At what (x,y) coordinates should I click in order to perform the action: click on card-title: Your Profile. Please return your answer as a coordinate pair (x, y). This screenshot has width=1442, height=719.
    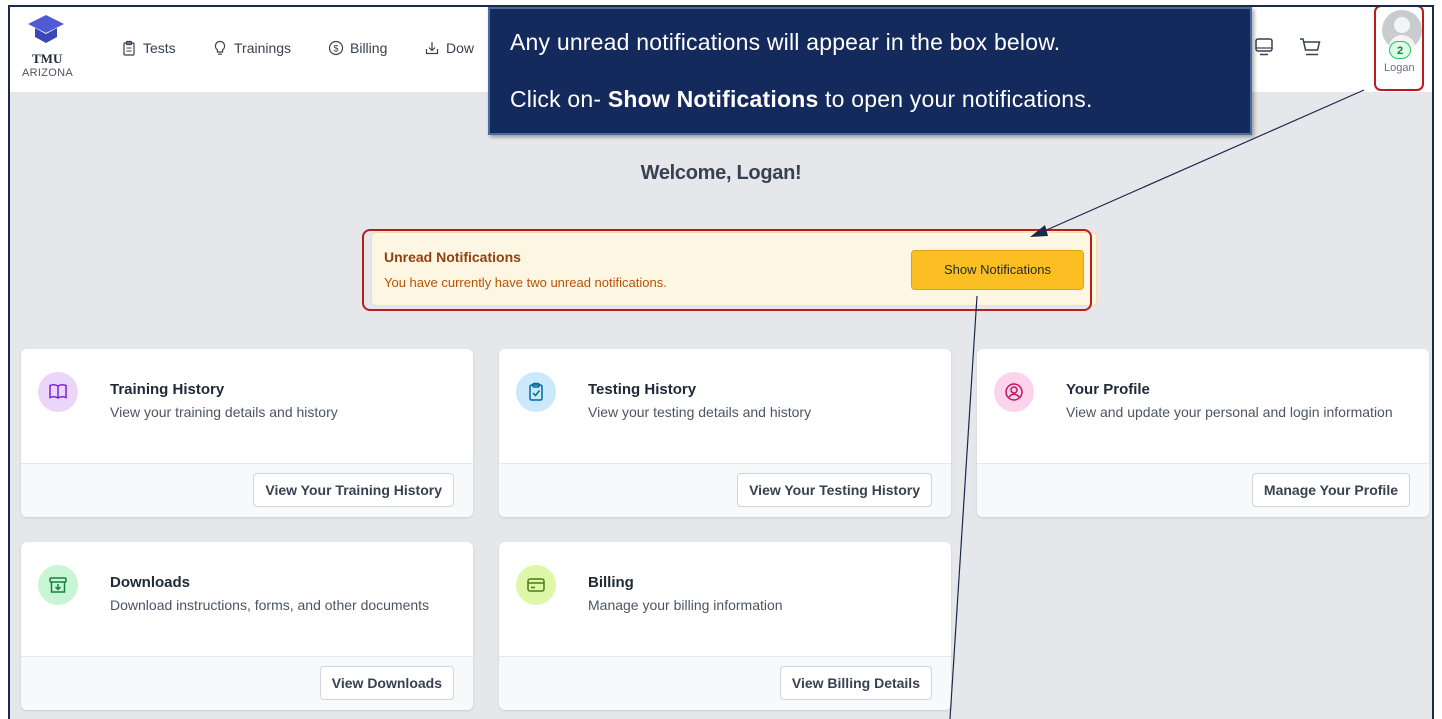
    Looking at the image, I should click on (1108, 389).